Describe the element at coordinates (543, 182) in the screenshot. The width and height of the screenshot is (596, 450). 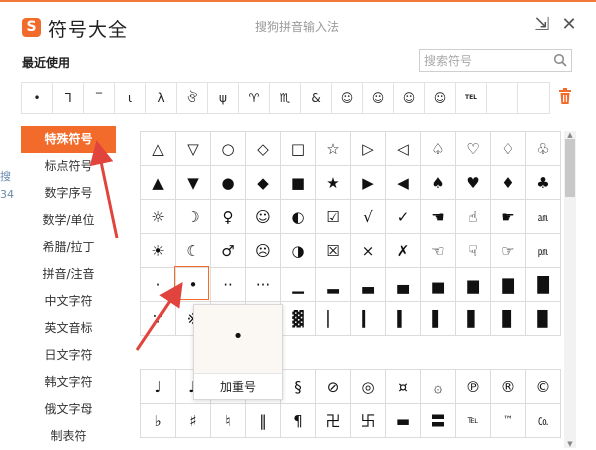
I see `symbol-cell: ♣` at that location.